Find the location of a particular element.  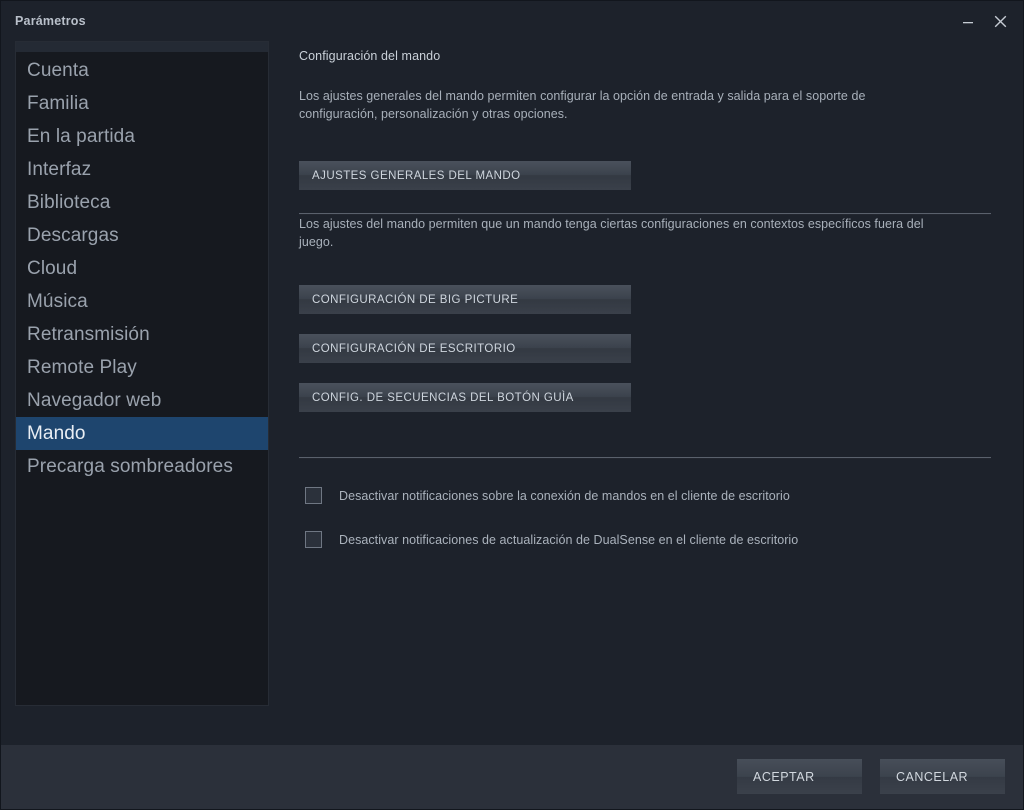

dialog-footer: ACEPTAR CANCELAR is located at coordinates (512, 777).